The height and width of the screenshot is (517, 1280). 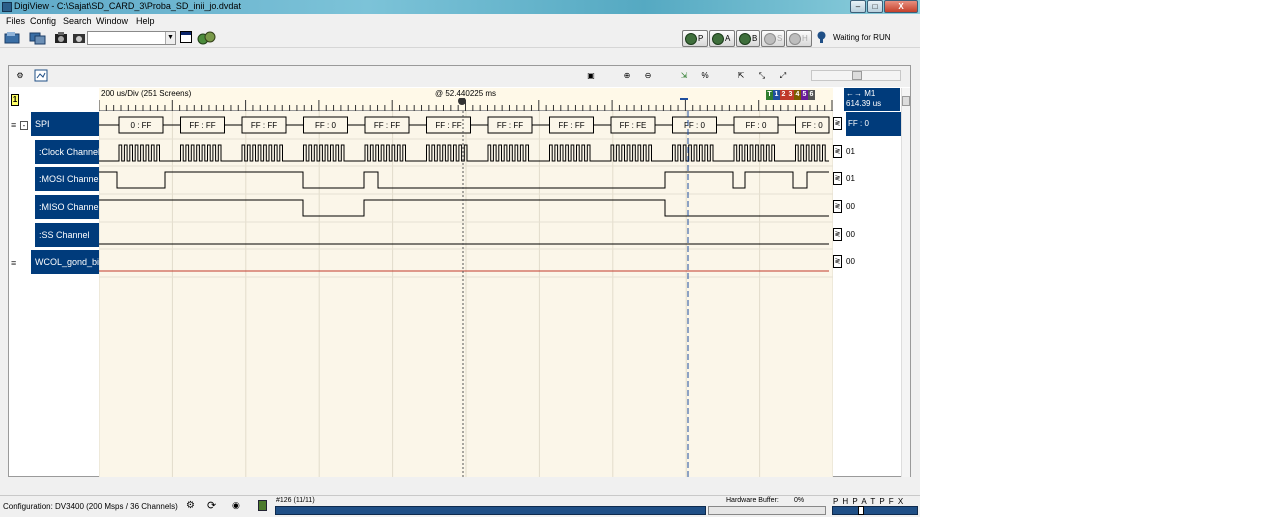 What do you see at coordinates (783, 75) in the screenshot?
I see `search-icon: ⤢` at bounding box center [783, 75].